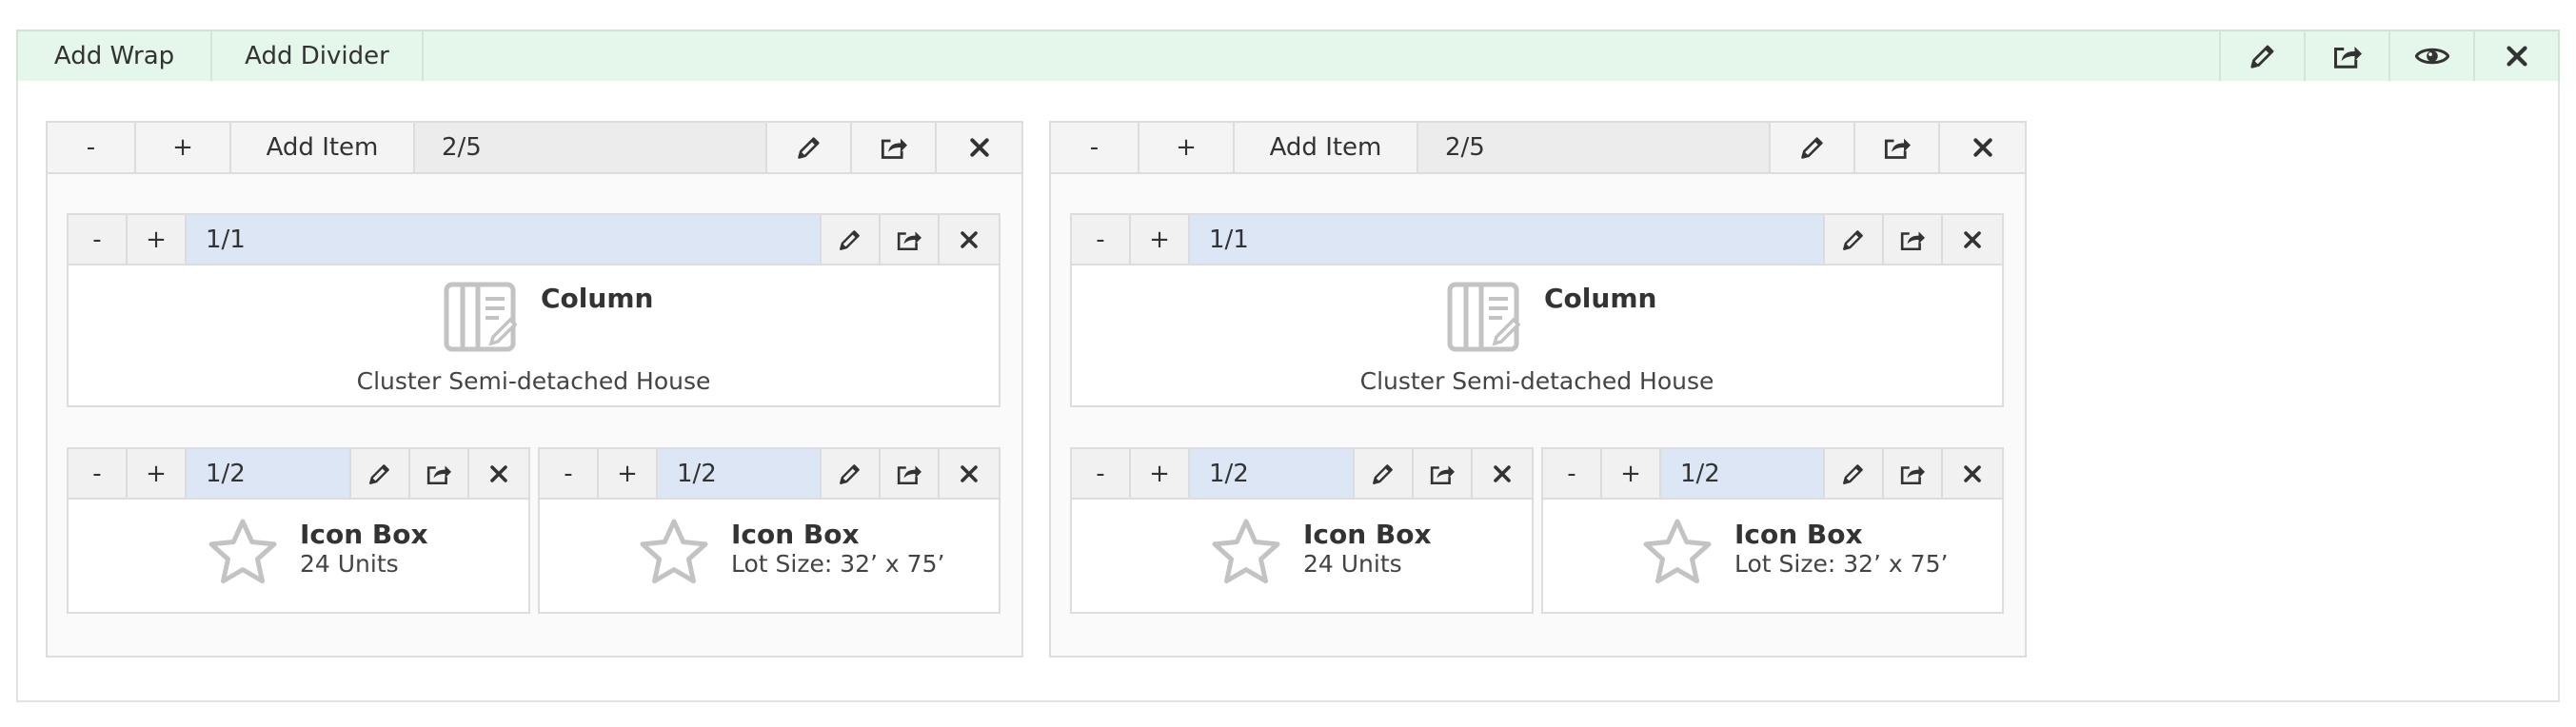  I want to click on add-wrap-button: Add Wrap, so click(115, 56).